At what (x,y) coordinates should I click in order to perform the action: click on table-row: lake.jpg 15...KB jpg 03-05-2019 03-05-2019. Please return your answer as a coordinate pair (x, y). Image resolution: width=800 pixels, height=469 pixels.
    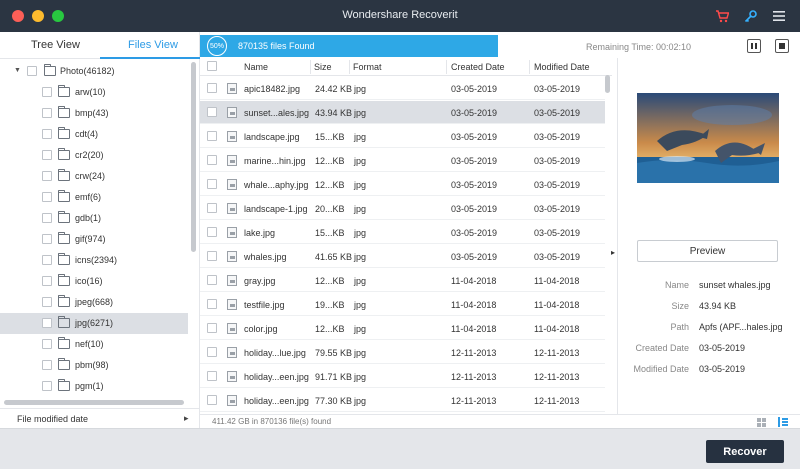
    Looking at the image, I should click on (402, 232).